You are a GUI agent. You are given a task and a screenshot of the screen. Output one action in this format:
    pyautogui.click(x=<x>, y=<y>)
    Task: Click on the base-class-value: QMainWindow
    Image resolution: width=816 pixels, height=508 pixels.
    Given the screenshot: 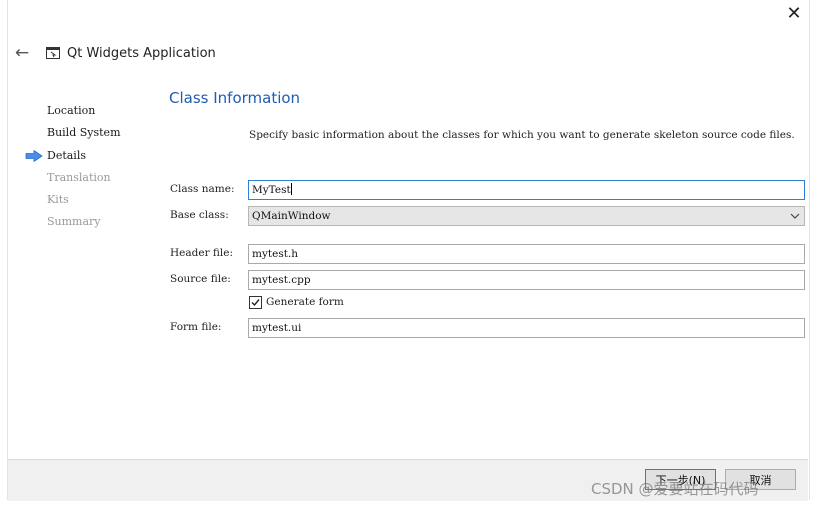 What is the action you would take?
    pyautogui.click(x=291, y=216)
    